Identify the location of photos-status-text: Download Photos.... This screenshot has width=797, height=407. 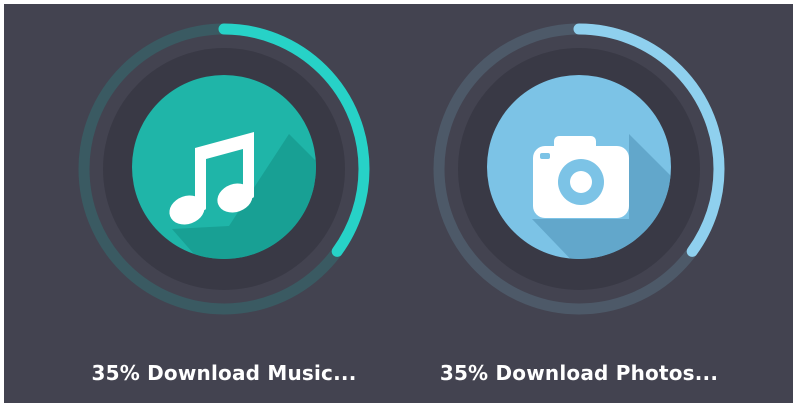
(607, 373).